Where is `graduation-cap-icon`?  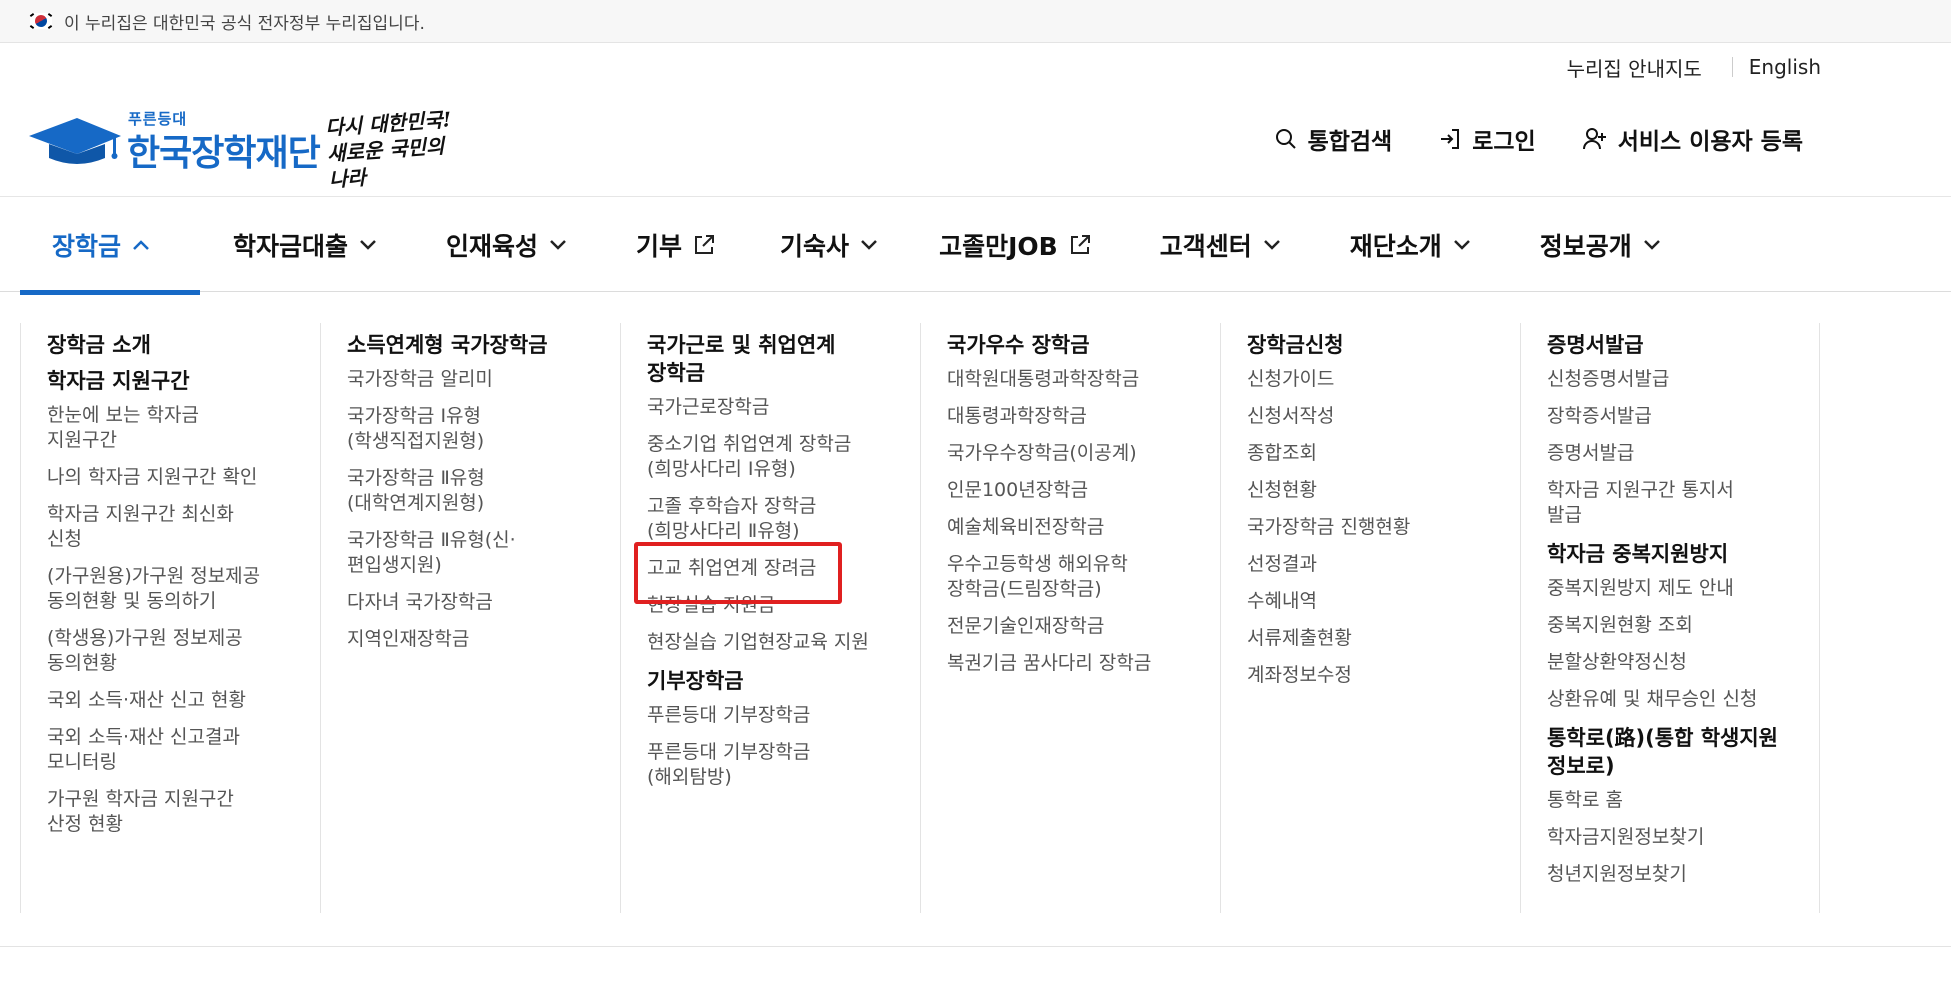
graduation-cap-icon is located at coordinates (75, 141).